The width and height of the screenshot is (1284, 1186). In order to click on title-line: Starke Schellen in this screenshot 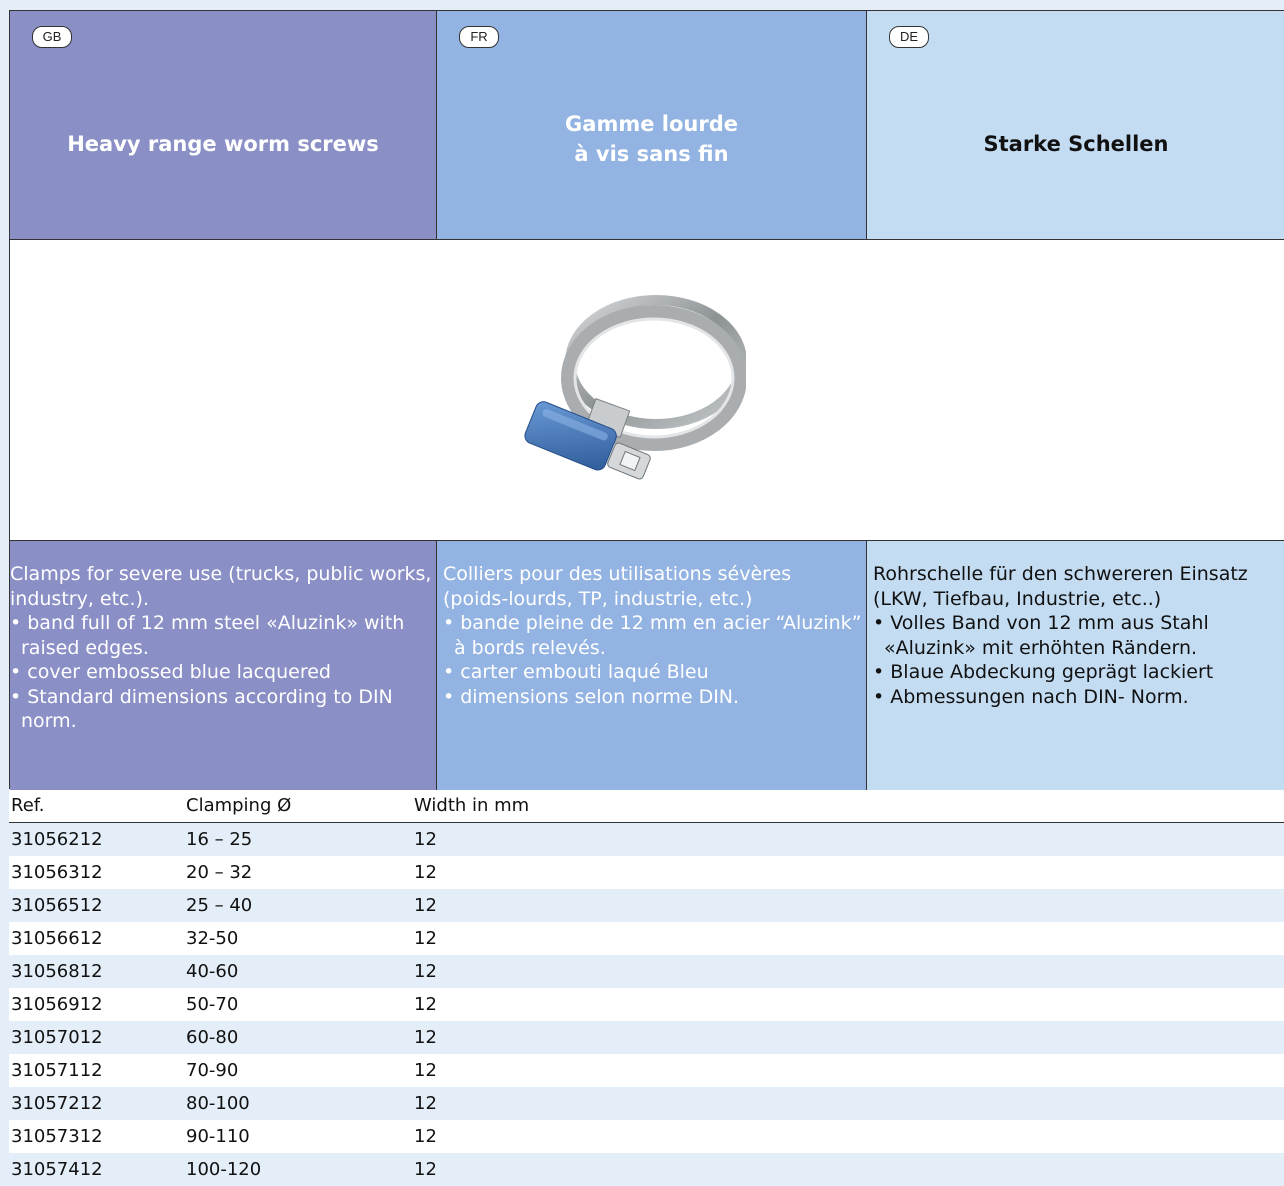, I will do `click(1076, 144)`.